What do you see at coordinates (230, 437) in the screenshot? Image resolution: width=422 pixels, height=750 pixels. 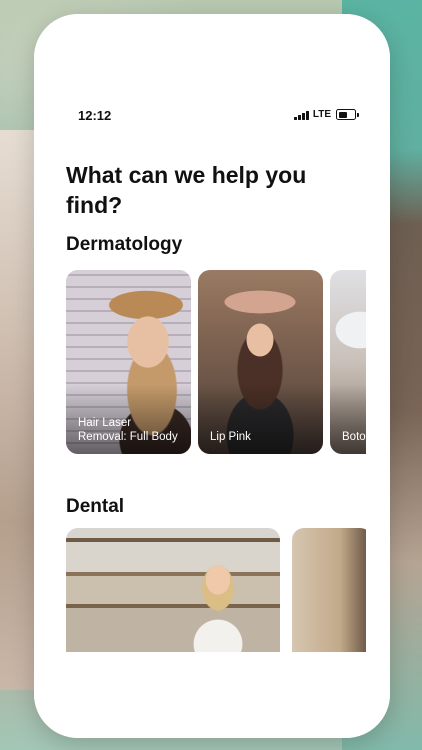 I see `service-card-label: Lip Pink` at bounding box center [230, 437].